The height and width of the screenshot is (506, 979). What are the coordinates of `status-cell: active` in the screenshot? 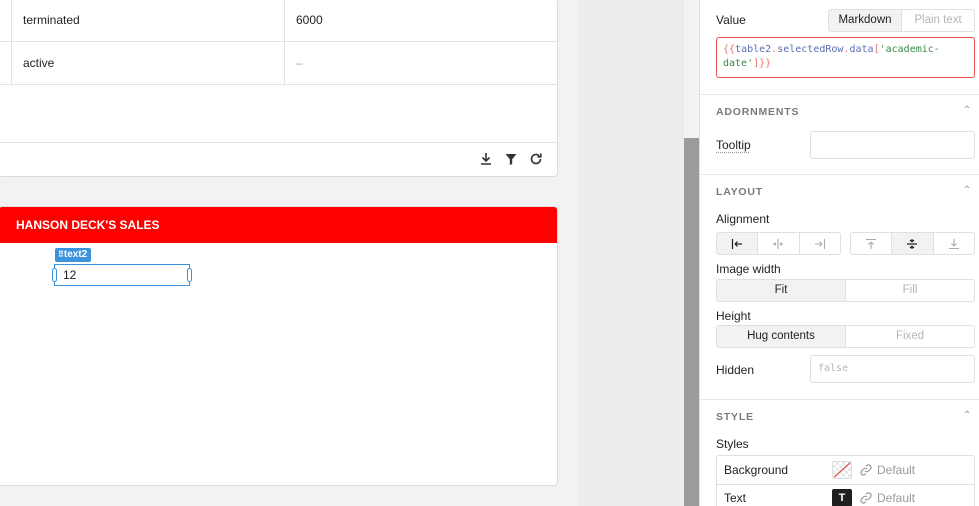 It's located at (148, 63).